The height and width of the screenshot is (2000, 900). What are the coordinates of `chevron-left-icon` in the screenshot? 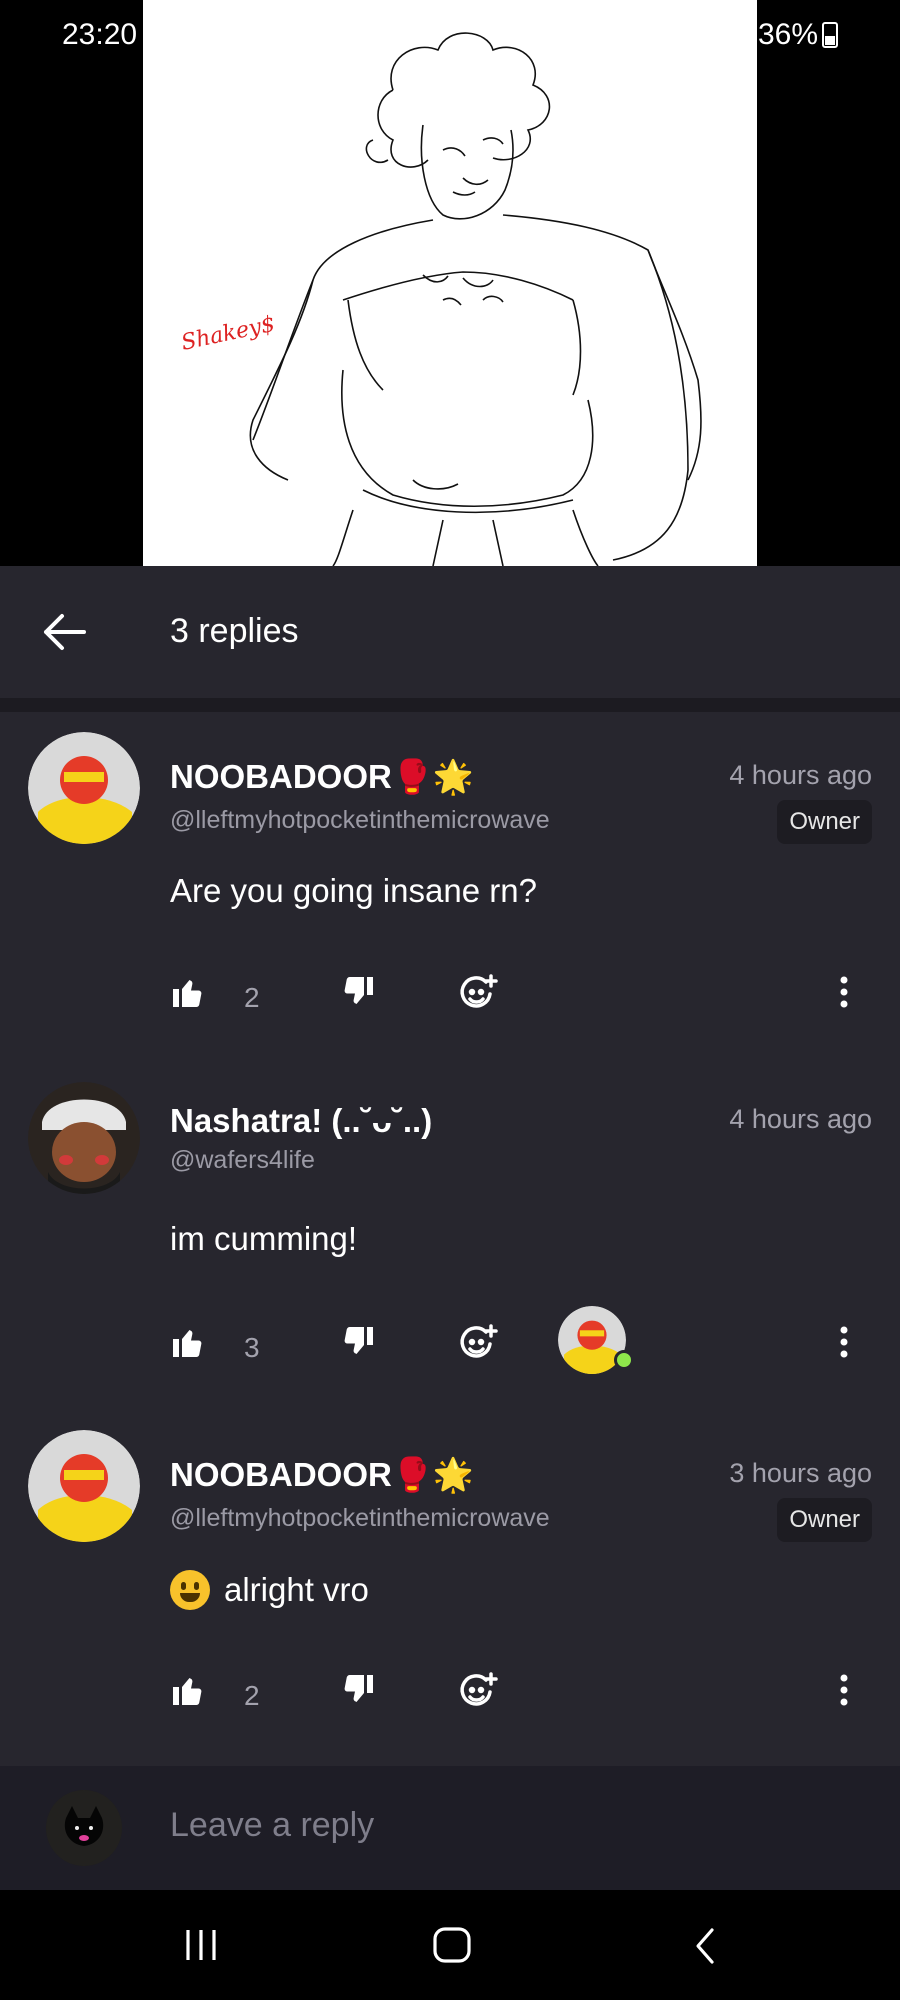 It's located at (705, 1946).